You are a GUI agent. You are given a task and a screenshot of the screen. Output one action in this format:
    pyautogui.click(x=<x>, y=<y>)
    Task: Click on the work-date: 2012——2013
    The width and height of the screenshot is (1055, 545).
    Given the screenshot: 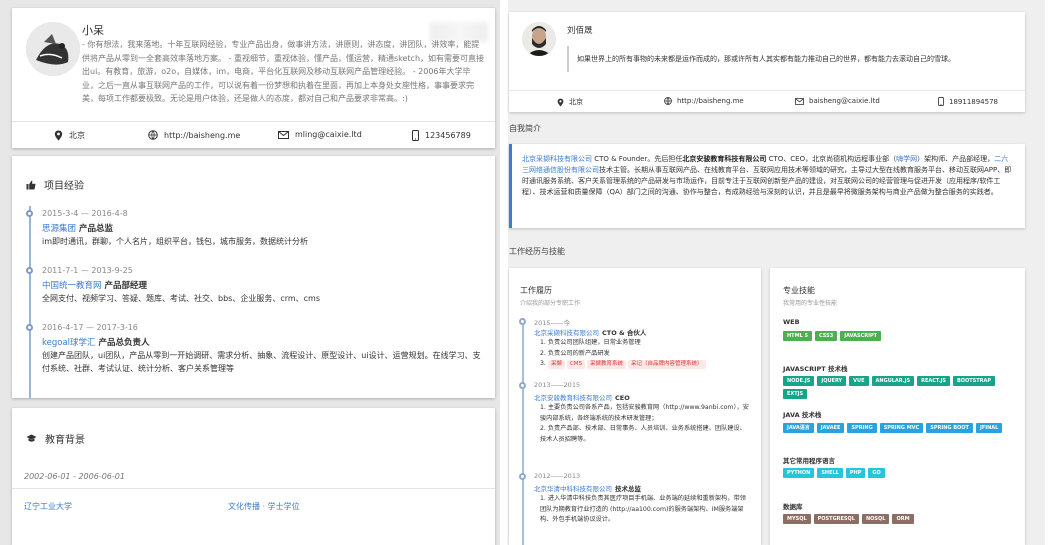 What is the action you would take?
    pyautogui.click(x=557, y=476)
    